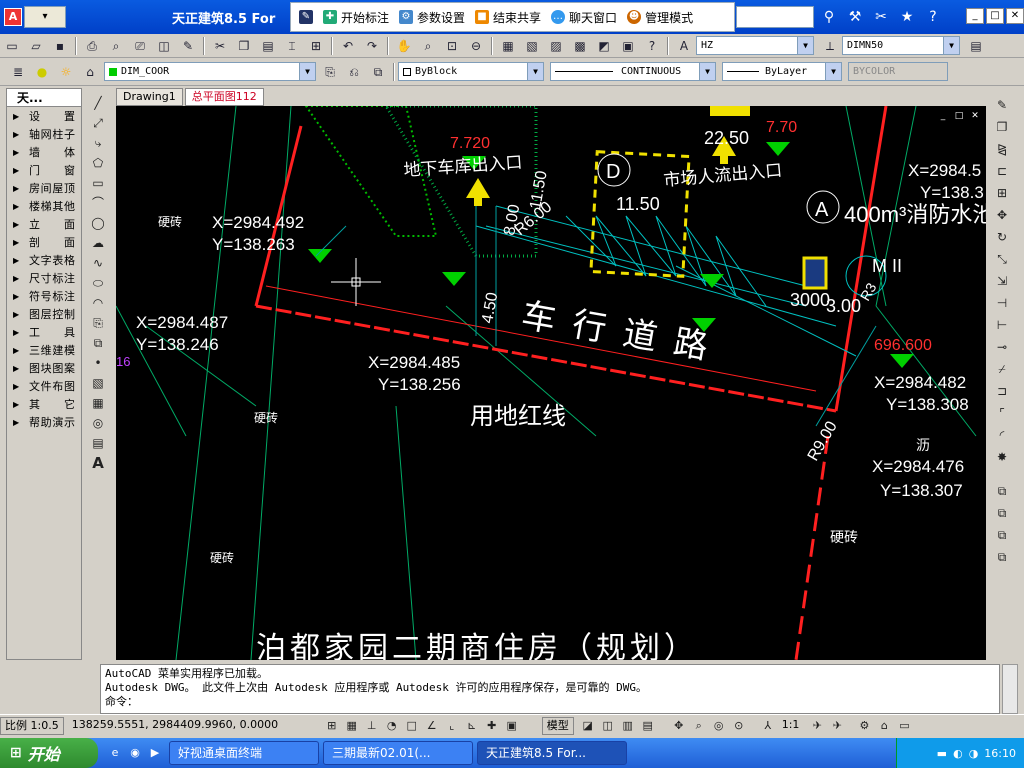 The height and width of the screenshot is (768, 1024). I want to click on print-icon: ⎙, so click(92, 46).